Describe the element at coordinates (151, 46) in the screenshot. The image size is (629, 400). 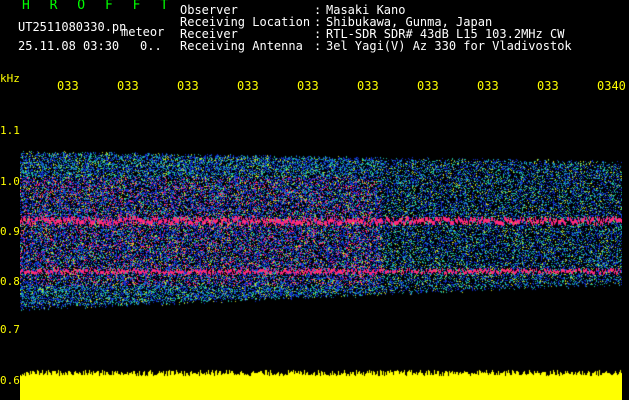
I see `meteor-counter: 0..` at that location.